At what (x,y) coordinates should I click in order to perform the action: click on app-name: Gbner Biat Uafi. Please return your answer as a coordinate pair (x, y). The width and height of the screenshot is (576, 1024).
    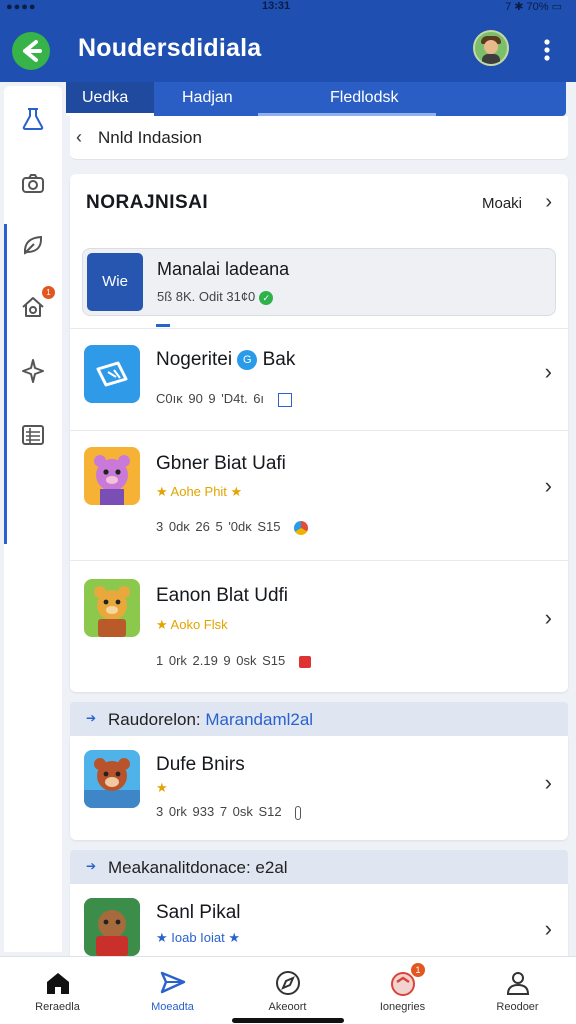
    Looking at the image, I should click on (221, 463).